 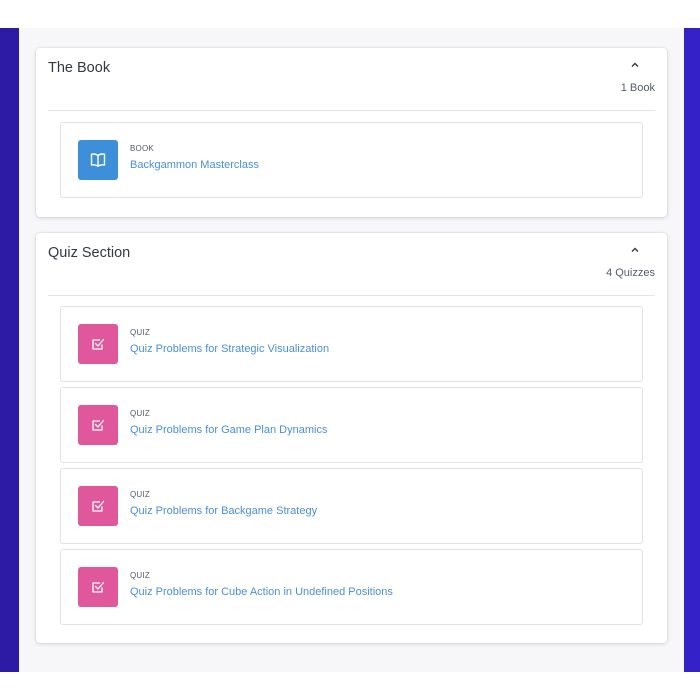 I want to click on quiz-section-header: Quiz Section 4 Quizzes, so click(x=351, y=264).